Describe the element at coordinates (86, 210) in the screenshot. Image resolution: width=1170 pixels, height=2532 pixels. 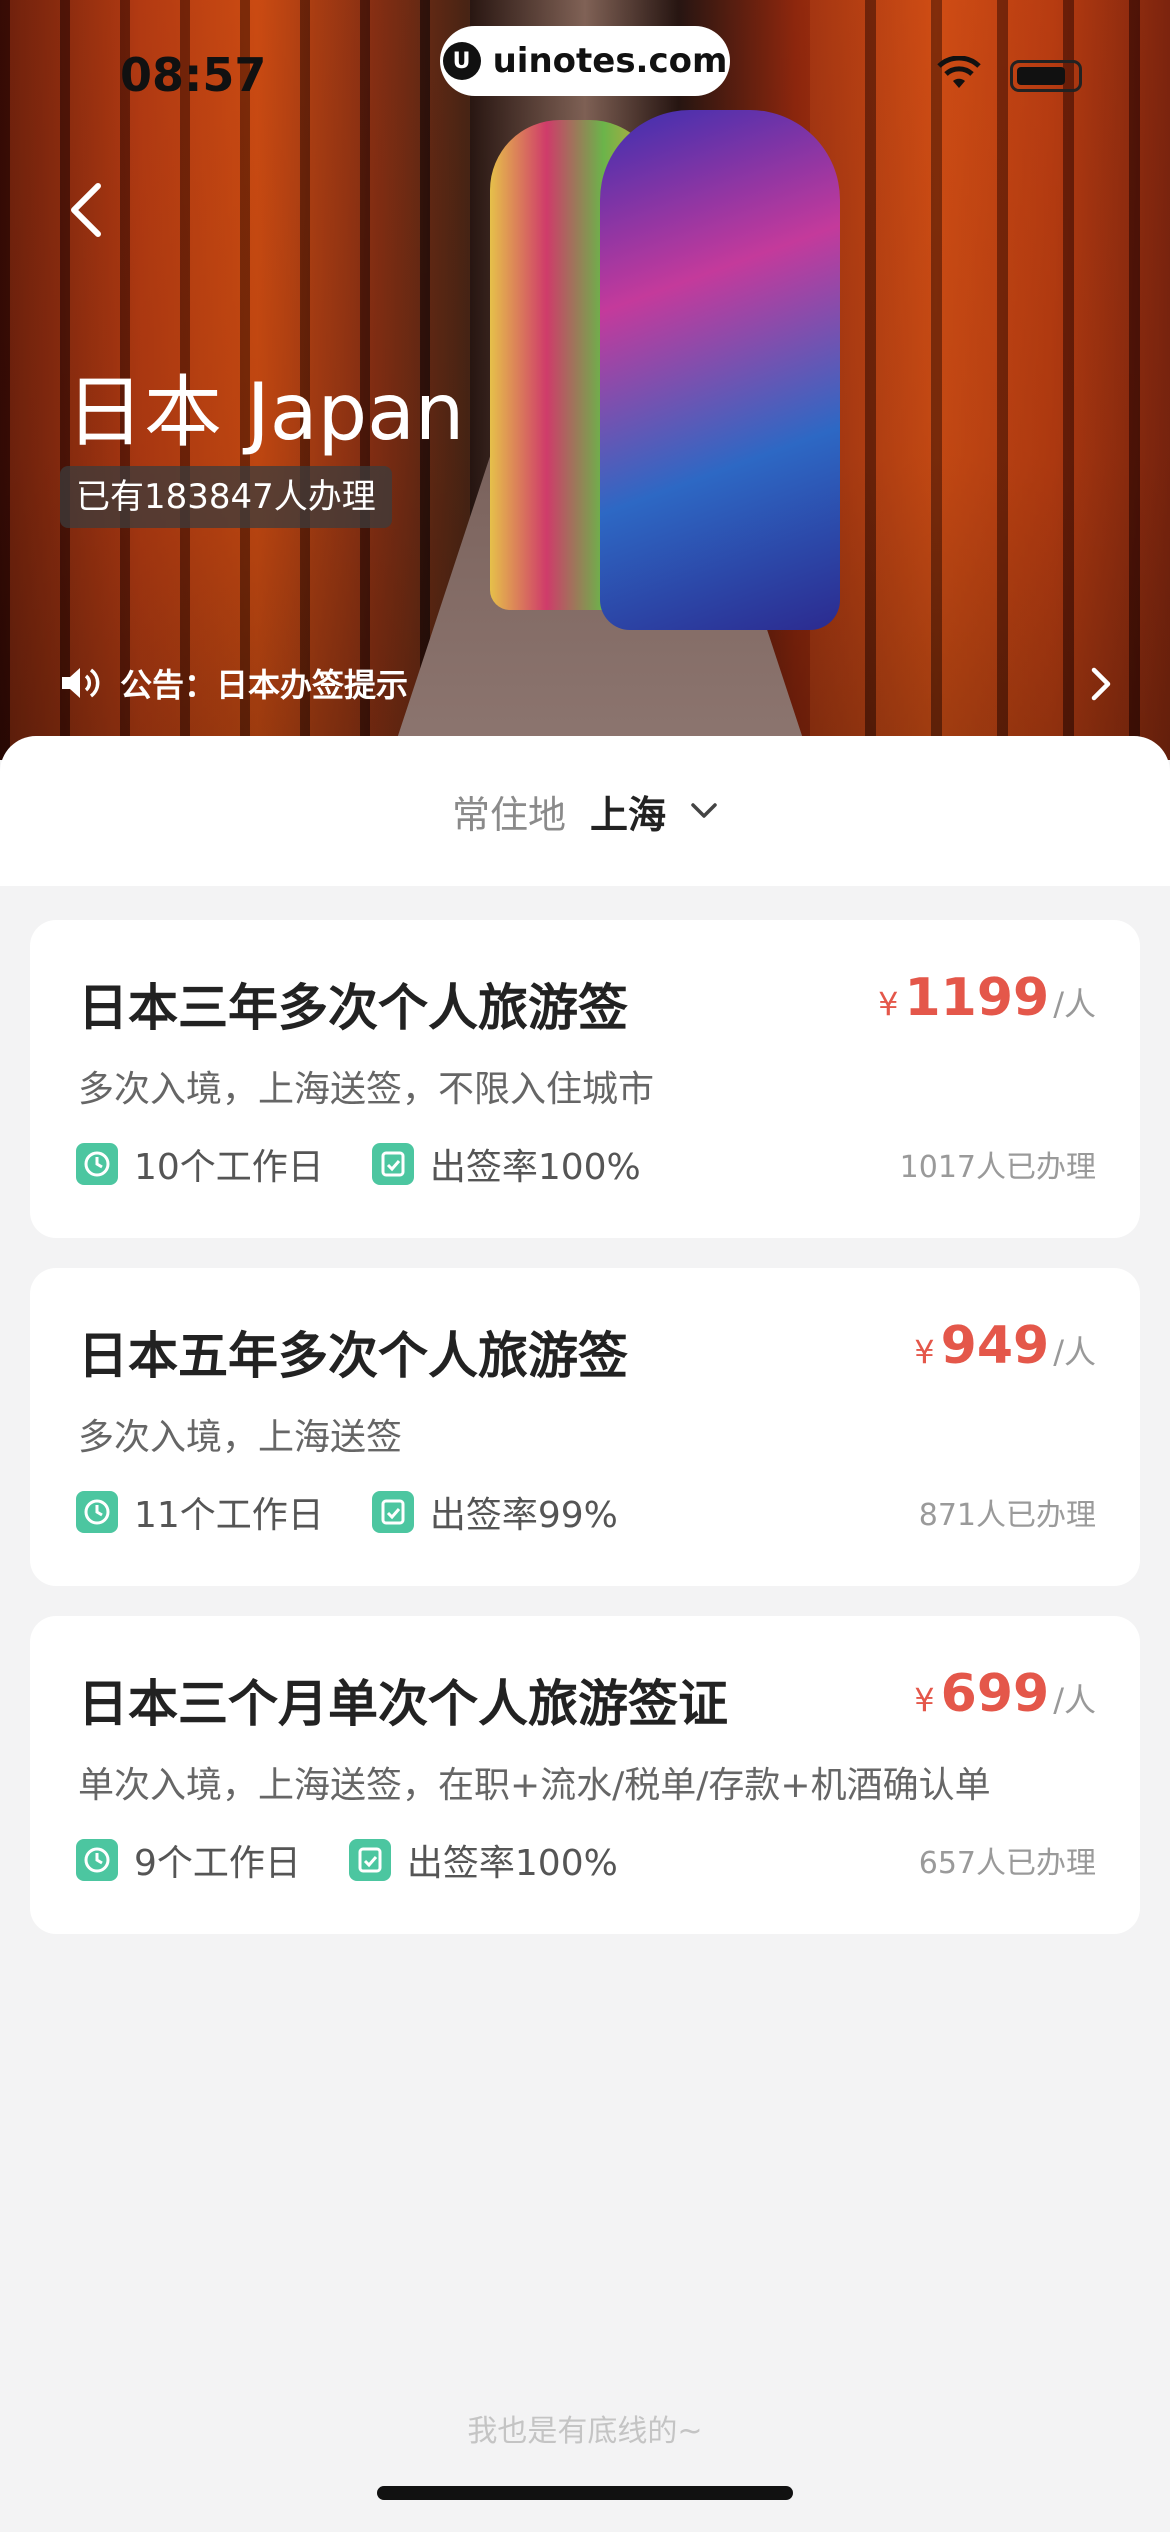
I see `back-arrow-icon` at that location.